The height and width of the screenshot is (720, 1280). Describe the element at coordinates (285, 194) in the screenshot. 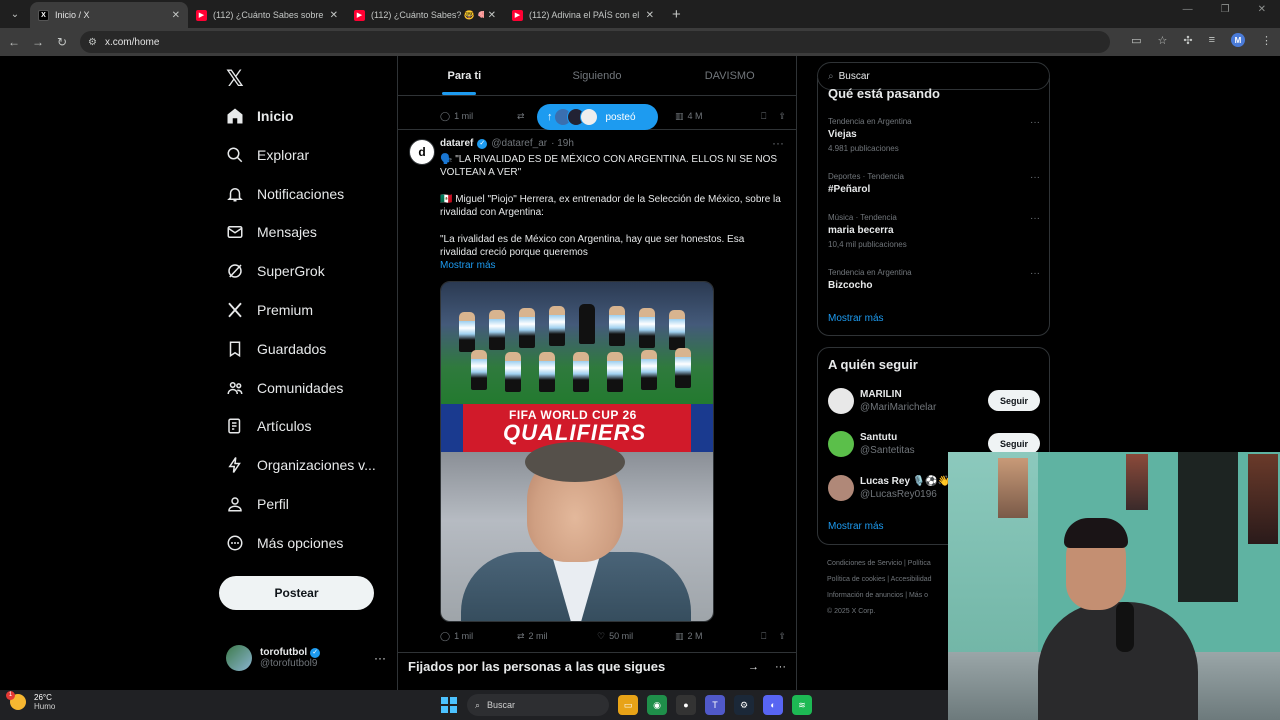

I see `nav-item-notificaciones: Notificaciones` at that location.